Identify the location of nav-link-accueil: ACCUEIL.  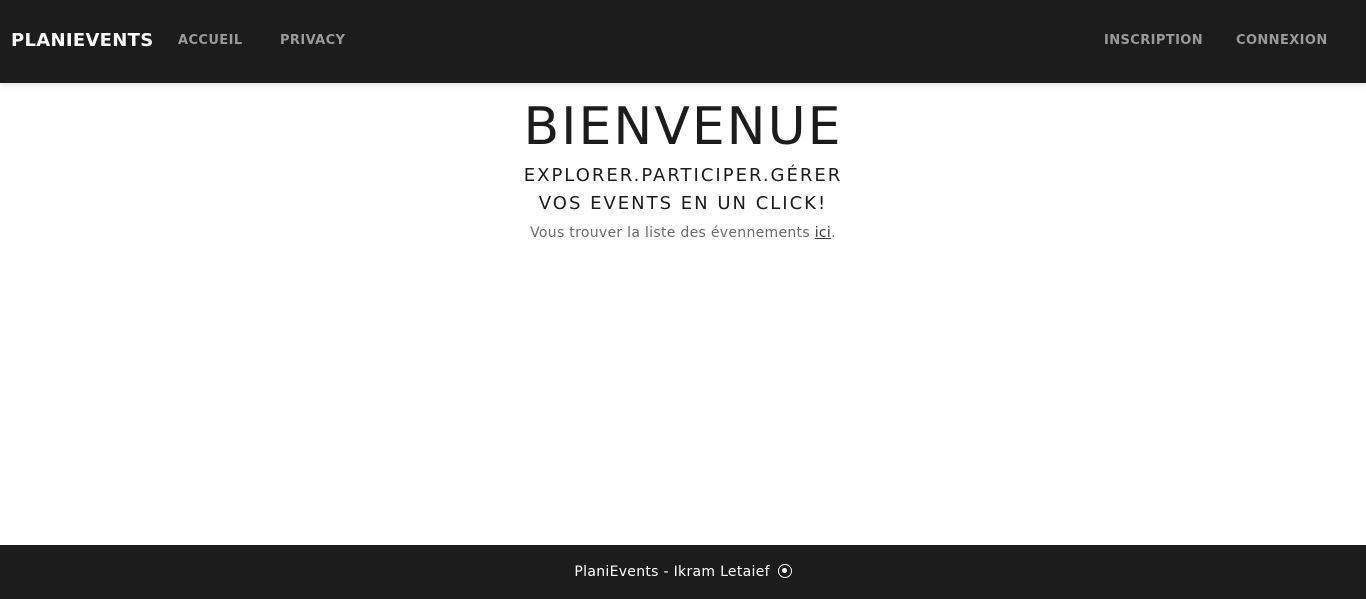
(210, 41).